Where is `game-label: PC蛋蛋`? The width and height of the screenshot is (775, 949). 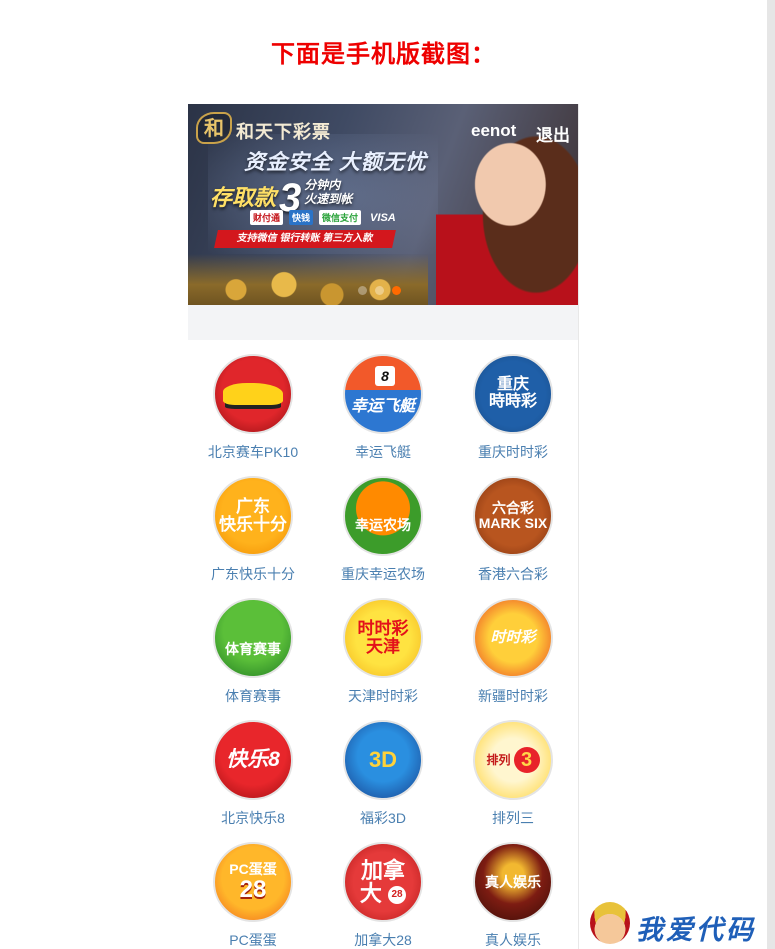 game-label: PC蛋蛋 is located at coordinates (253, 939).